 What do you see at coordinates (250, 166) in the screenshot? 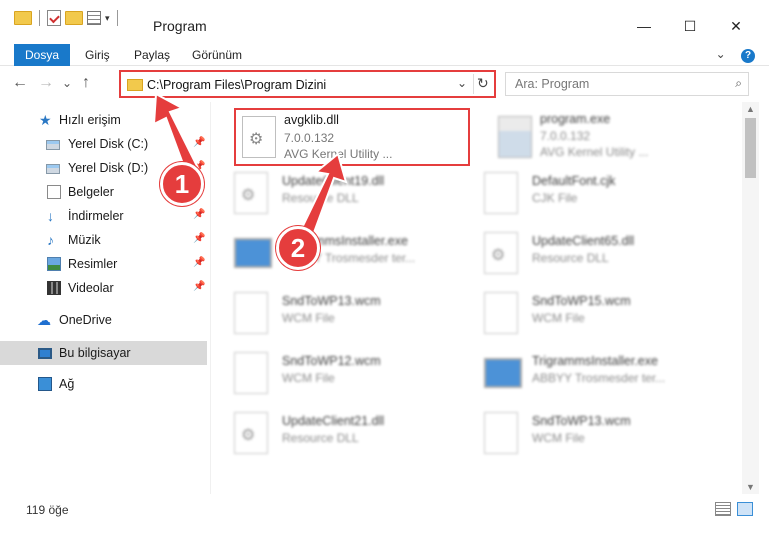
I see `annotation-arrows` at bounding box center [250, 166].